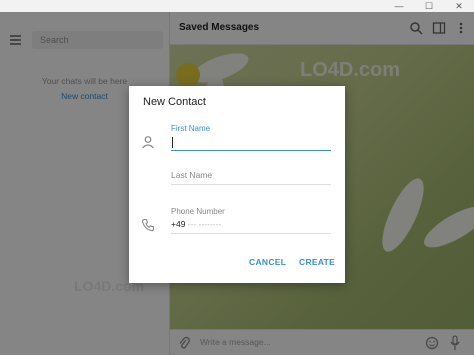  I want to click on window-titlebar: — ☐ ✕, so click(237, 6).